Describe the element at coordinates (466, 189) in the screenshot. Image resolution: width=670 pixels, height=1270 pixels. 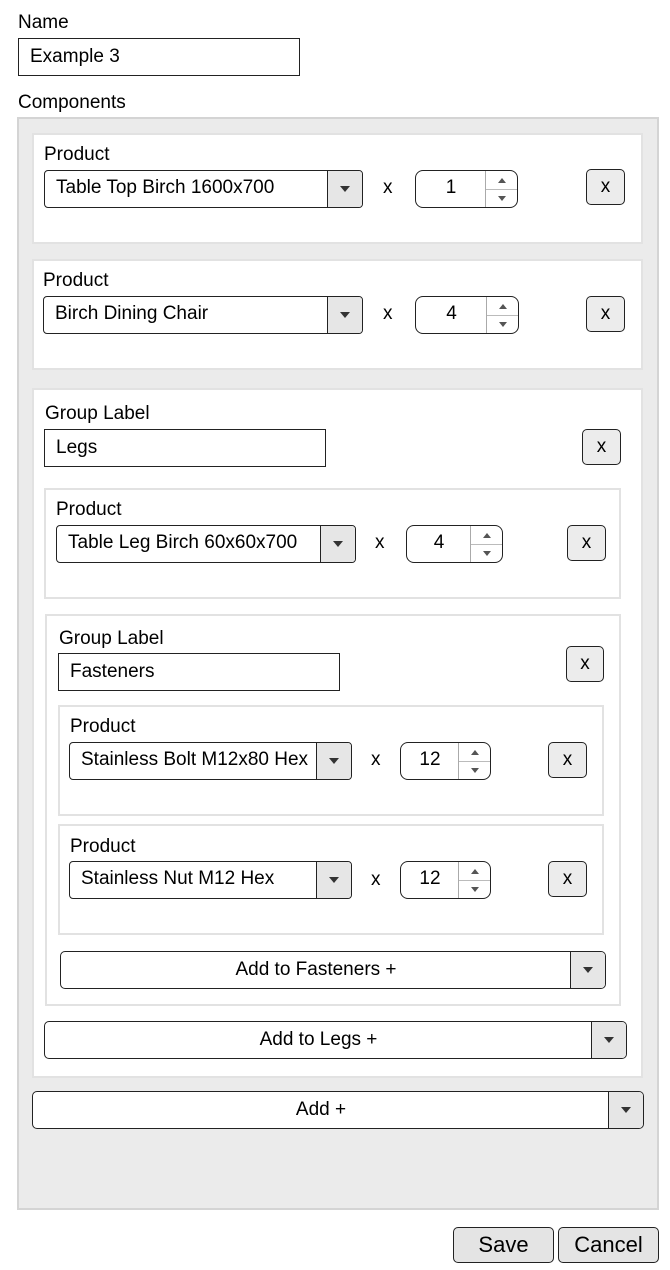
I see `quantity-stepper: 1` at that location.